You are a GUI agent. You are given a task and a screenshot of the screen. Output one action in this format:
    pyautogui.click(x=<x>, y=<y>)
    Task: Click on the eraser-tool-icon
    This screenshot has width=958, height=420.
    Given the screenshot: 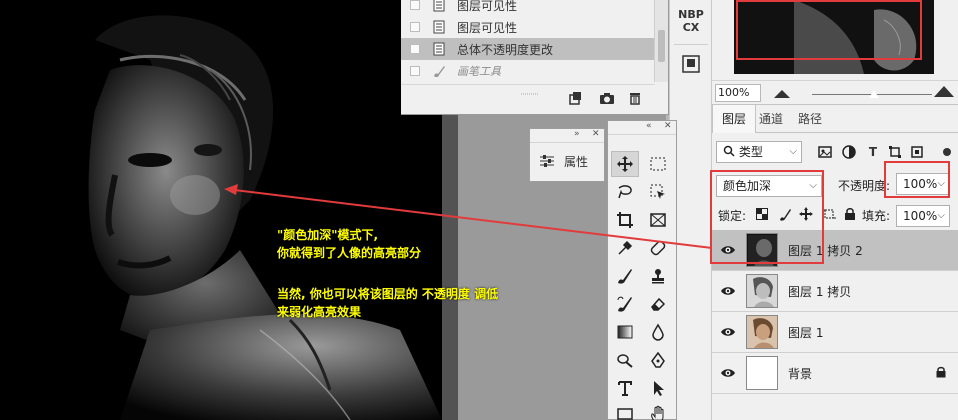 What is the action you would take?
    pyautogui.click(x=658, y=304)
    